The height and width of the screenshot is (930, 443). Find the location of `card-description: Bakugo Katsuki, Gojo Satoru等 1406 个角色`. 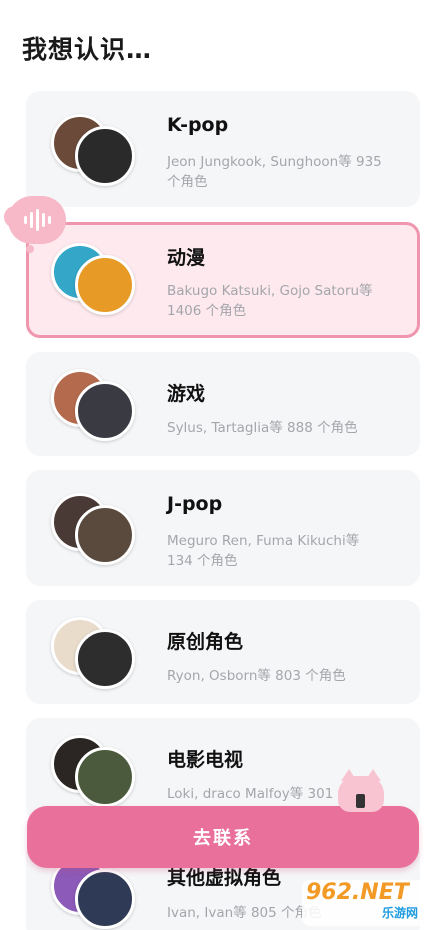

card-description: Bakugo Katsuki, Gojo Satoru等 1406 个角色 is located at coordinates (270, 301).